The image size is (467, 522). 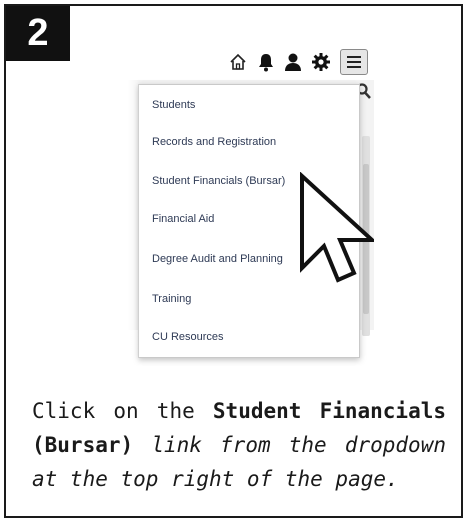 I want to click on step-number-badge: 2, so click(x=38, y=33).